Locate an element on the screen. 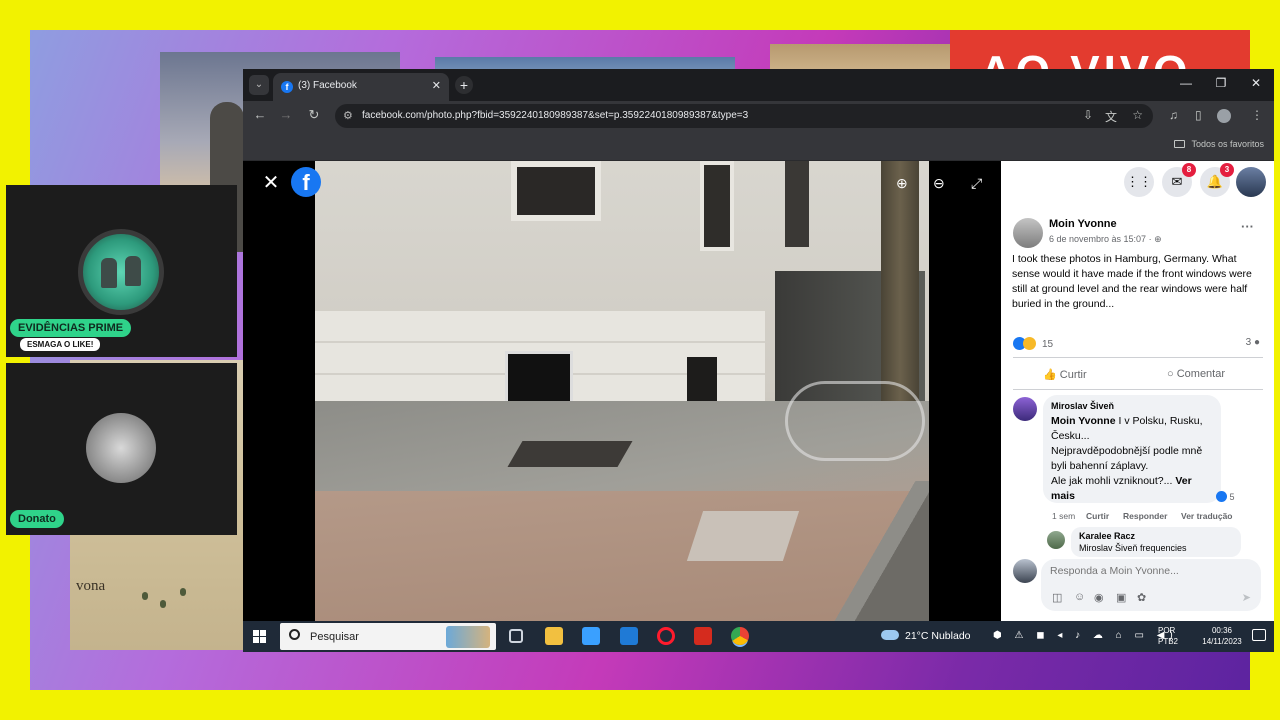  post-author-name: Moin Yvonne is located at coordinates (1083, 224).